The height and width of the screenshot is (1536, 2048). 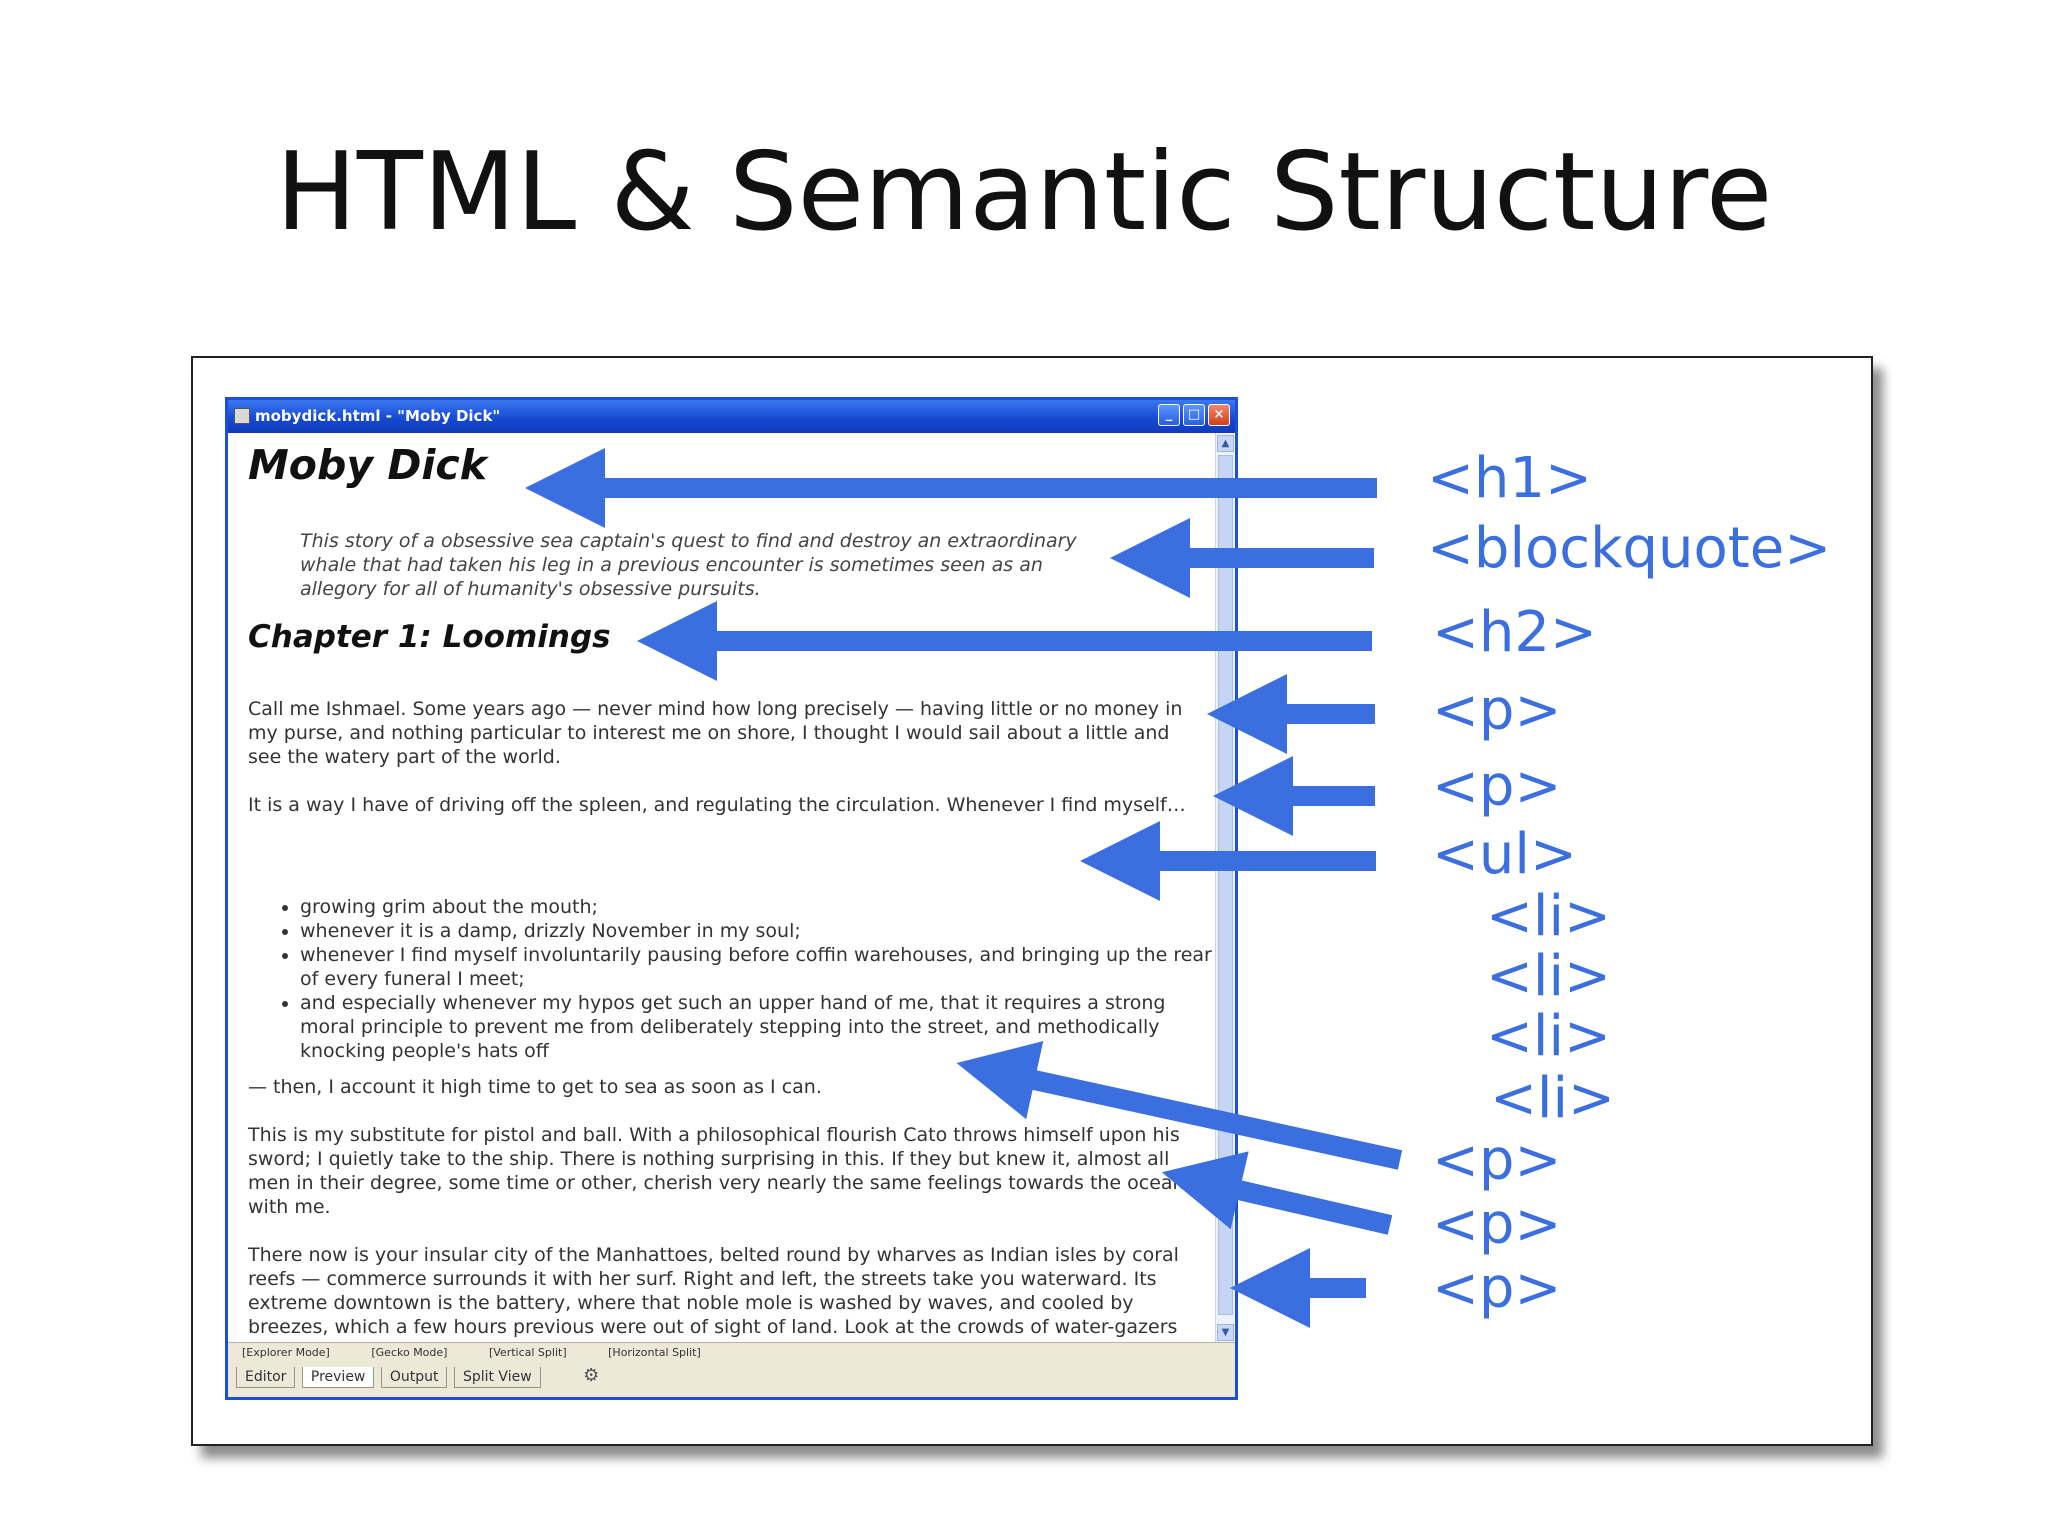 What do you see at coordinates (414, 1377) in the screenshot?
I see `tab-output: Output` at bounding box center [414, 1377].